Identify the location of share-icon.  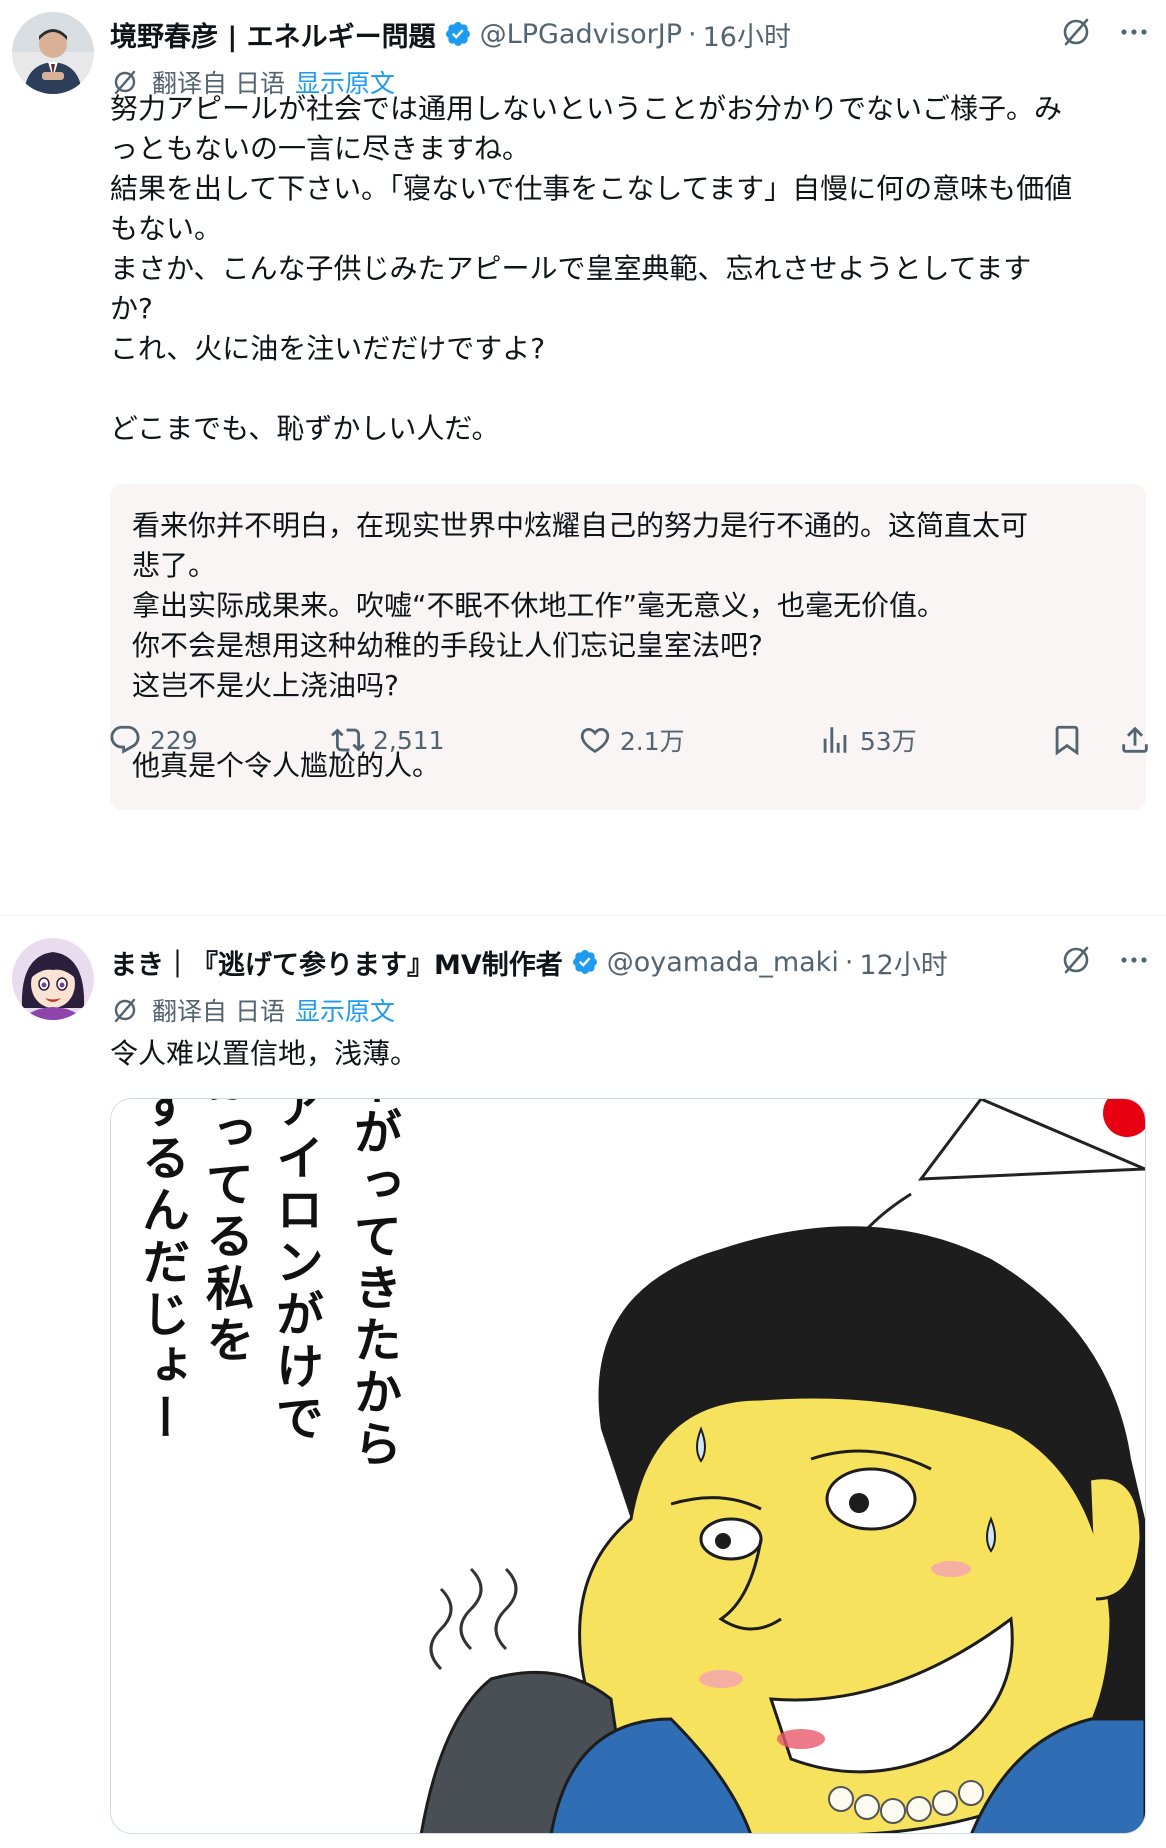
(1135, 740).